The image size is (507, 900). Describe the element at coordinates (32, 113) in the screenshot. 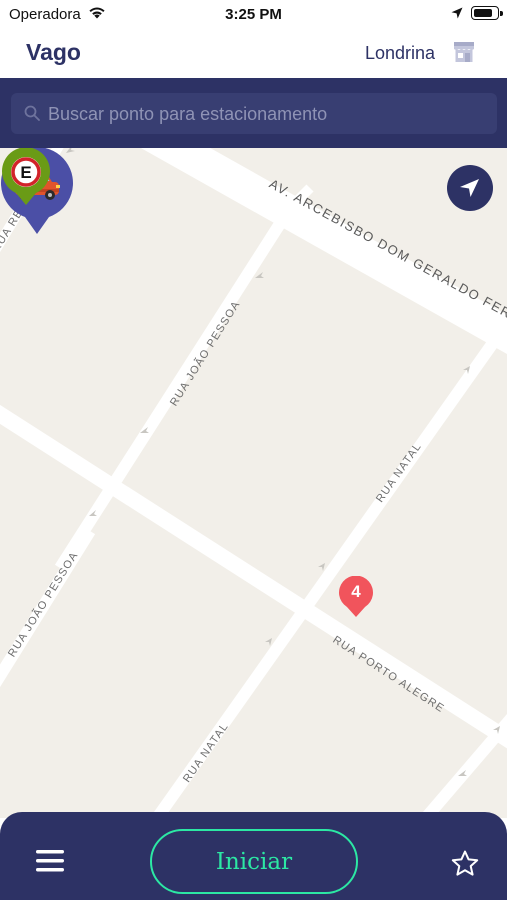

I see `search-icon` at that location.